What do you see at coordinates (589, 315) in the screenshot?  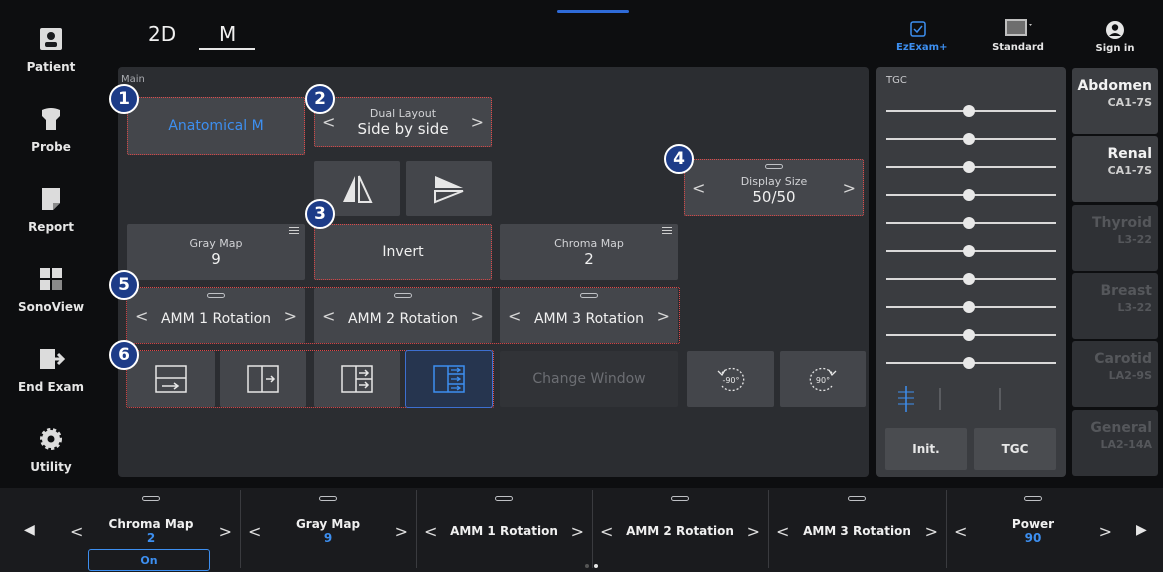 I see `amm3-rotation-selector: < AMM 3 Rotation >` at bounding box center [589, 315].